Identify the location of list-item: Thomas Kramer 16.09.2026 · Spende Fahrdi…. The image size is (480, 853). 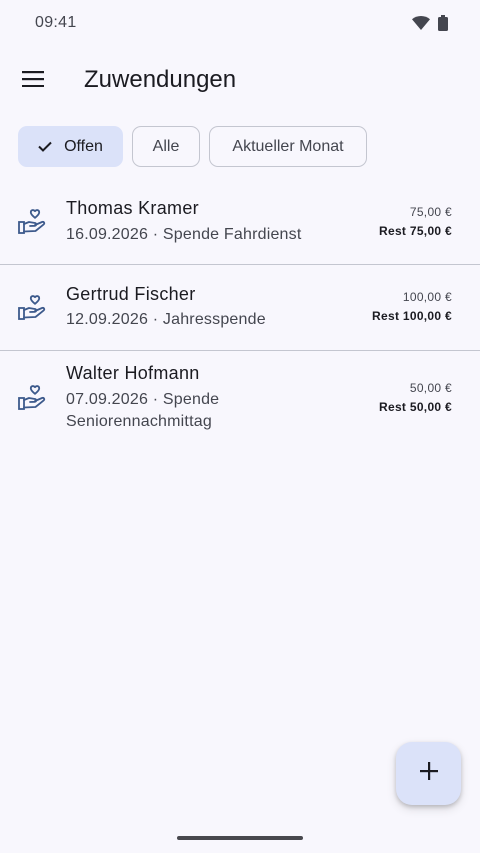
(240, 222).